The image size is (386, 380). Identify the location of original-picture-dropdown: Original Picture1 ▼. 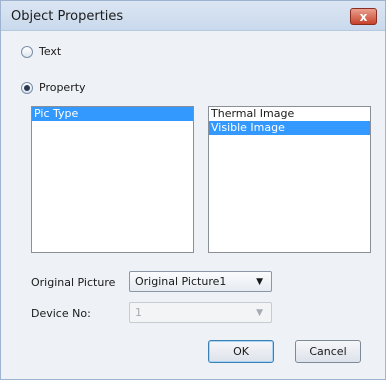
(200, 281).